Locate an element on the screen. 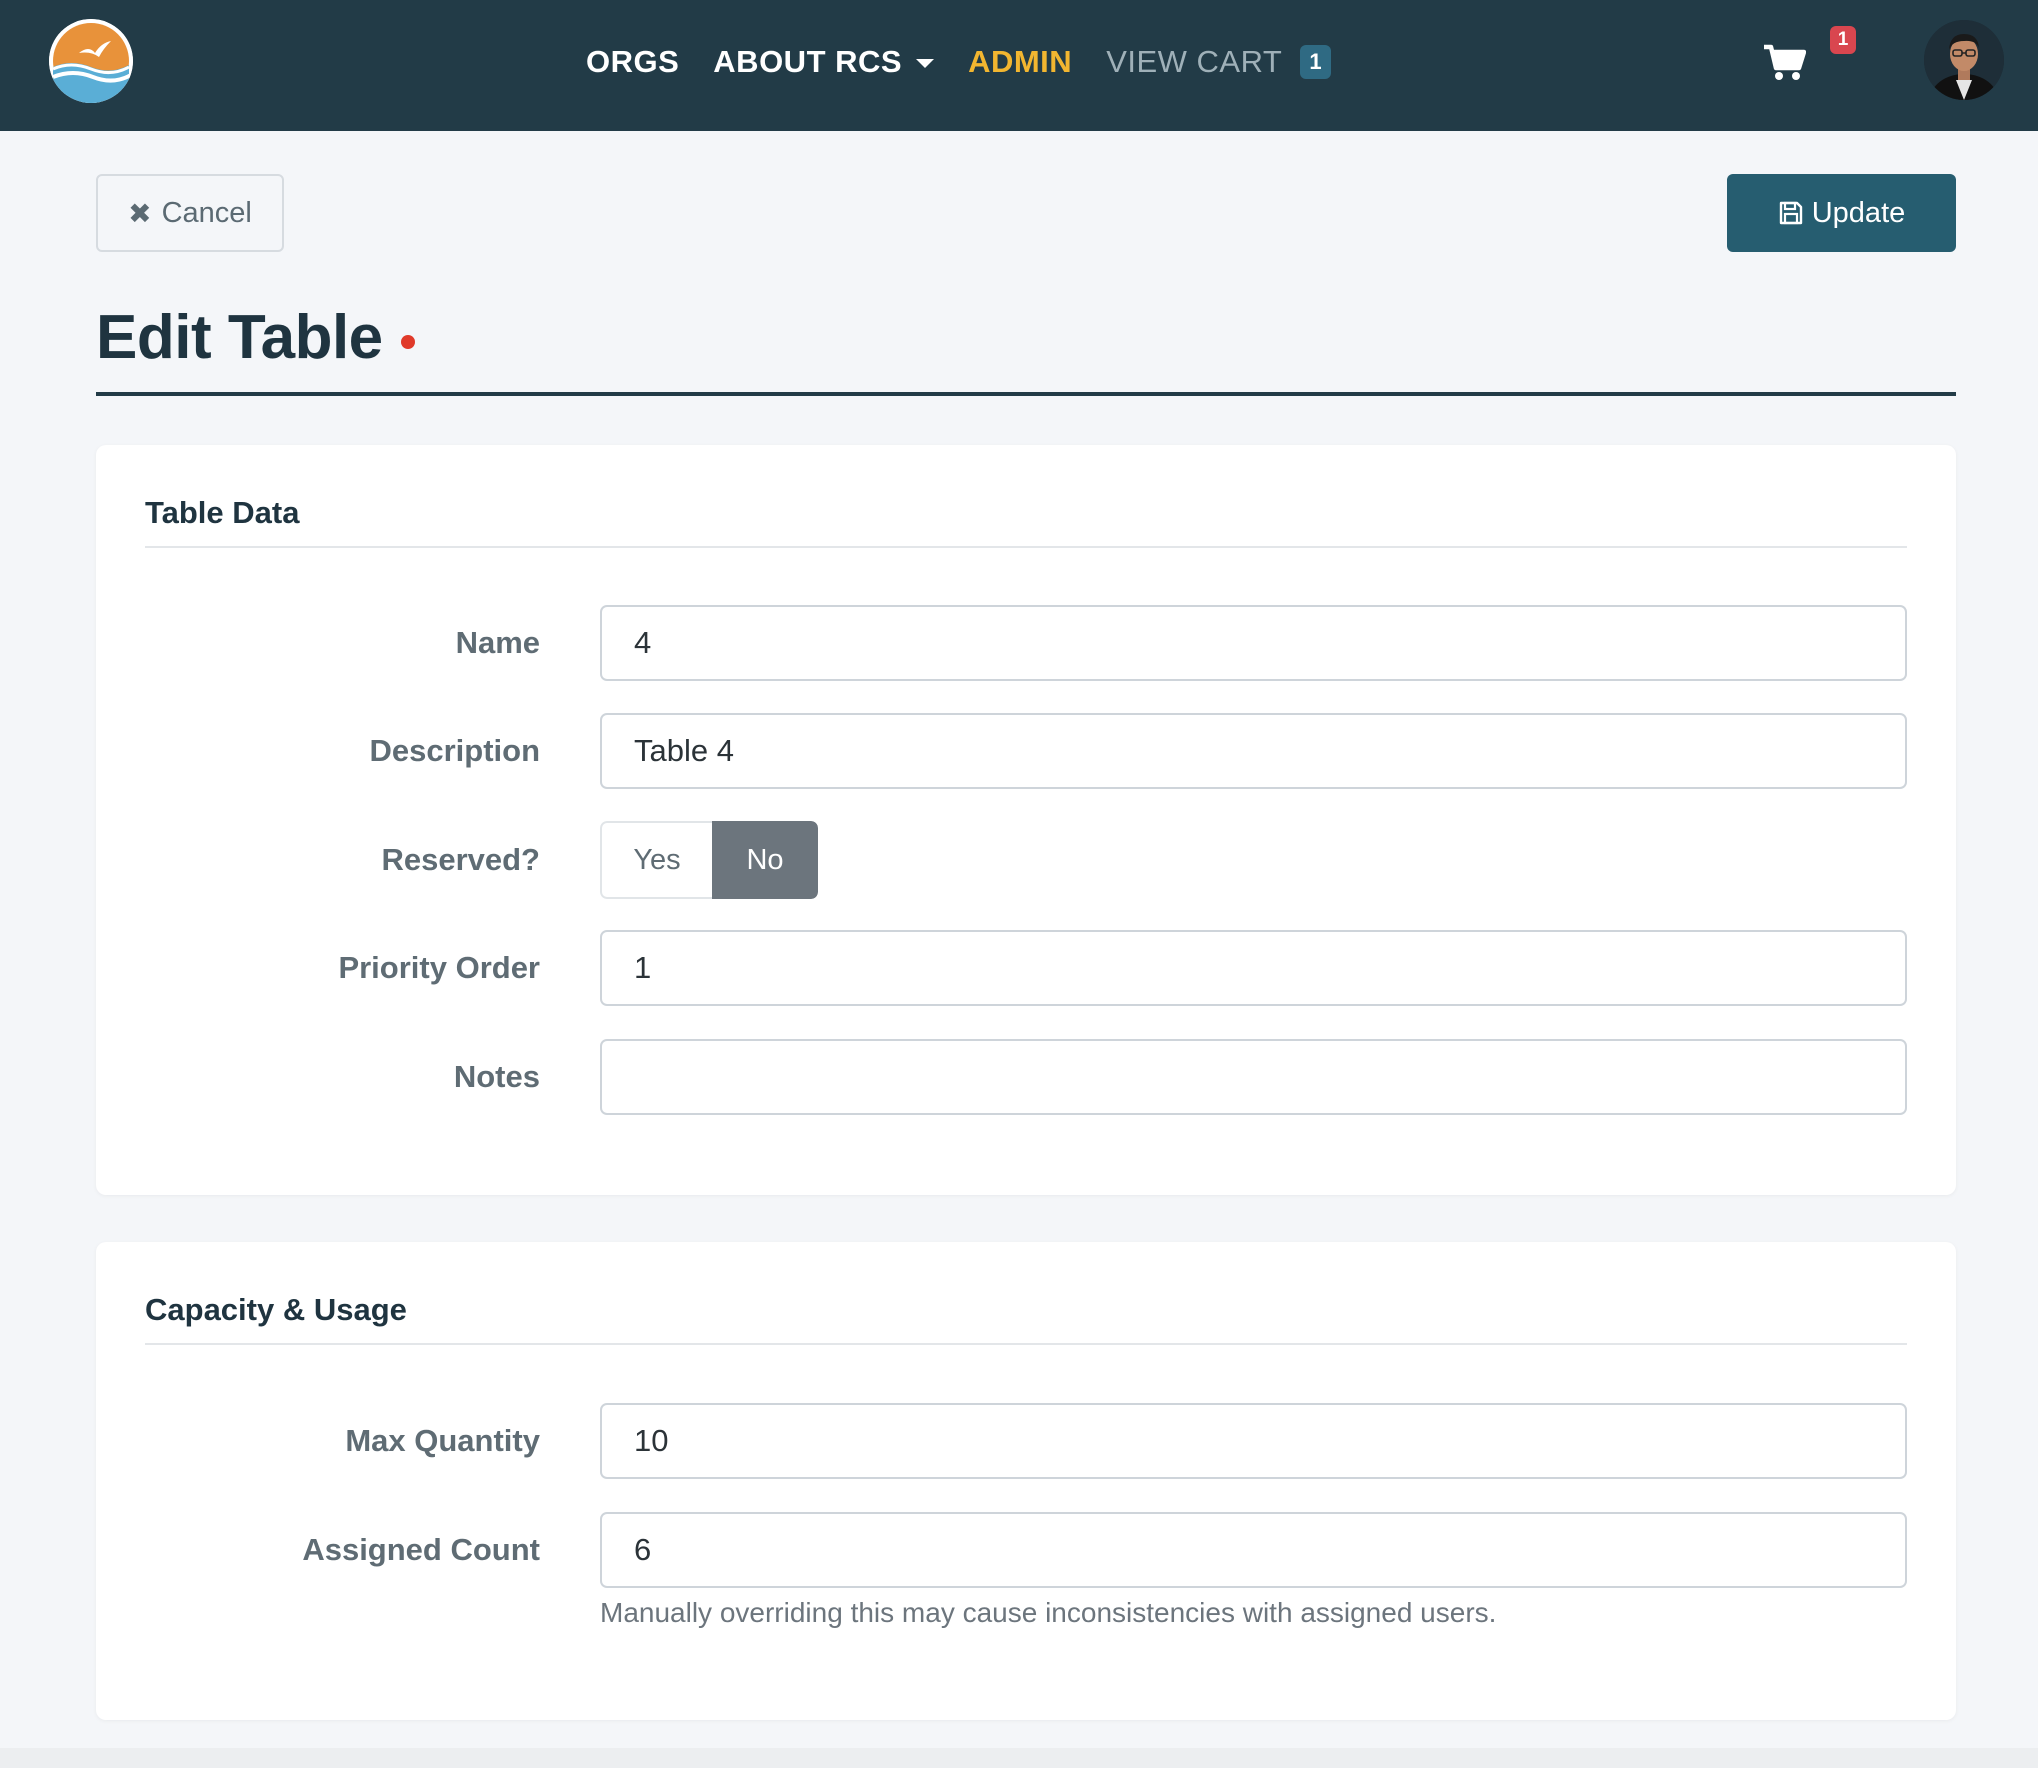 The width and height of the screenshot is (2038, 1768). app-logo is located at coordinates (91, 61).